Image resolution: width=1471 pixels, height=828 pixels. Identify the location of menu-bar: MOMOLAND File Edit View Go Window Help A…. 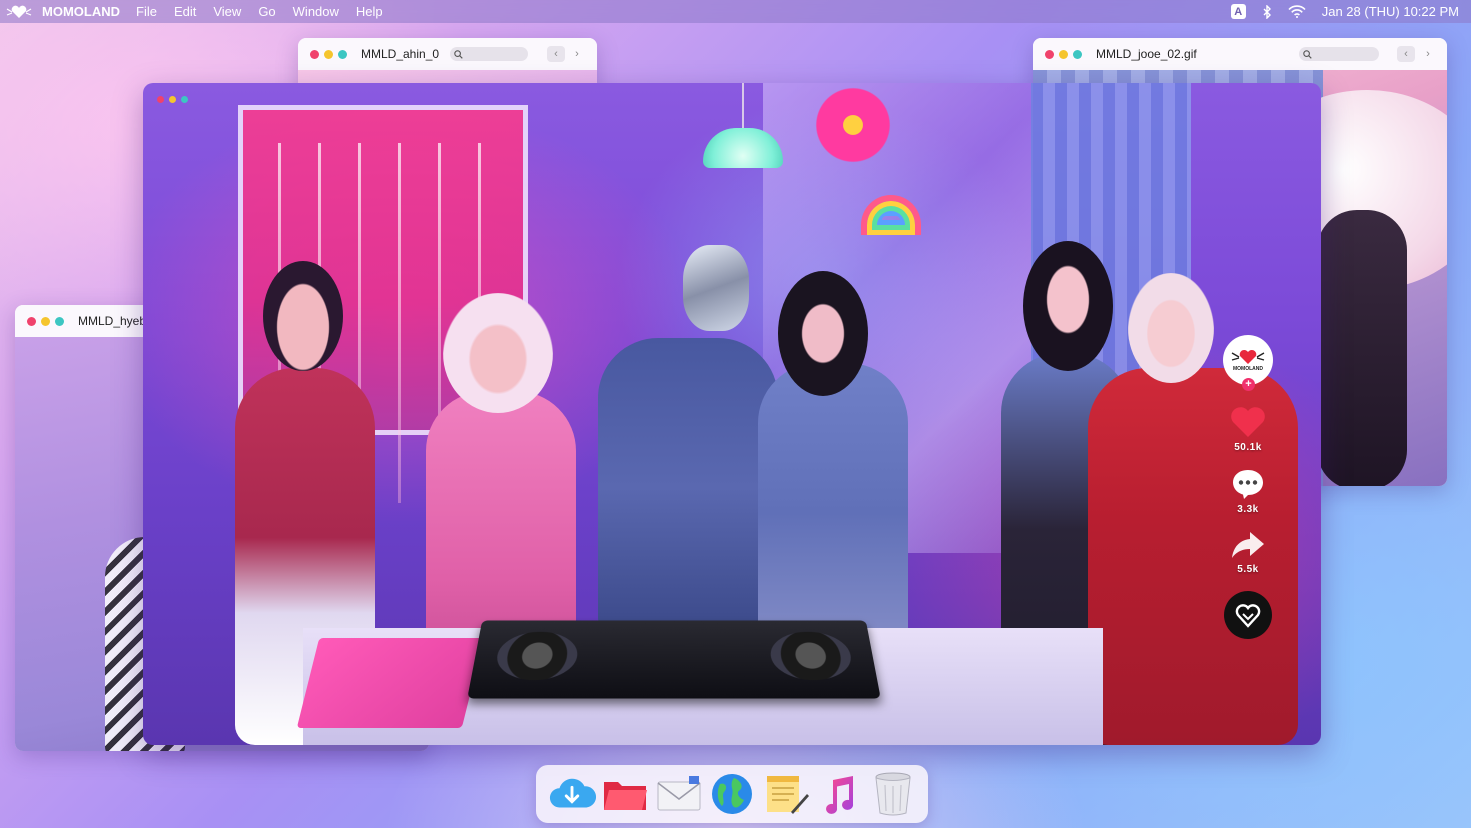
(735, 11).